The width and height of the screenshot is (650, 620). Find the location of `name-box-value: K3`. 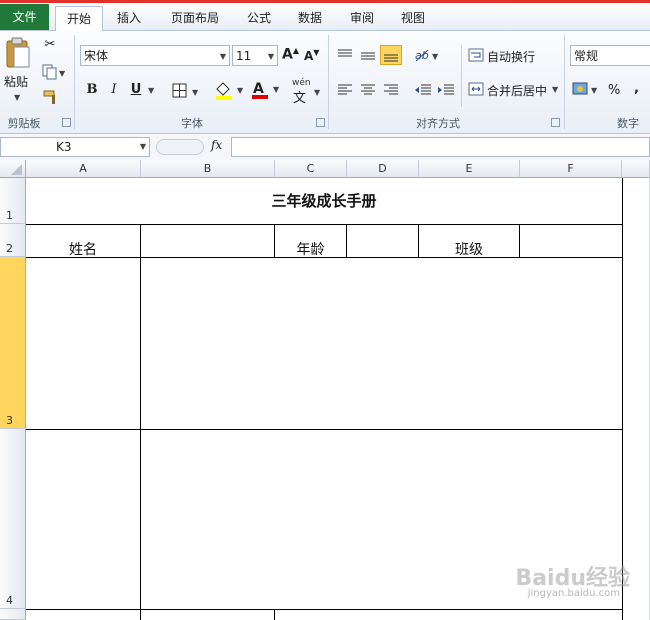

name-box-value: K3 is located at coordinates (64, 147).